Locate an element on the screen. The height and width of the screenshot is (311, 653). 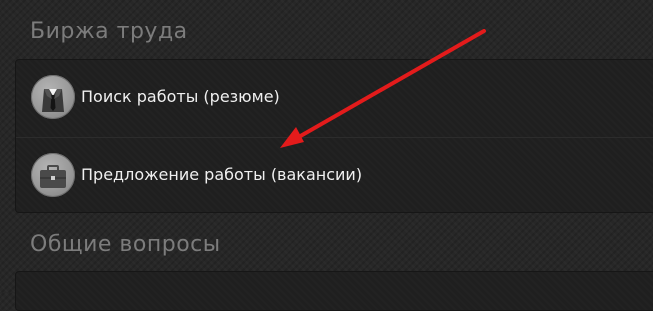
general-questions-panel is located at coordinates (334, 291).